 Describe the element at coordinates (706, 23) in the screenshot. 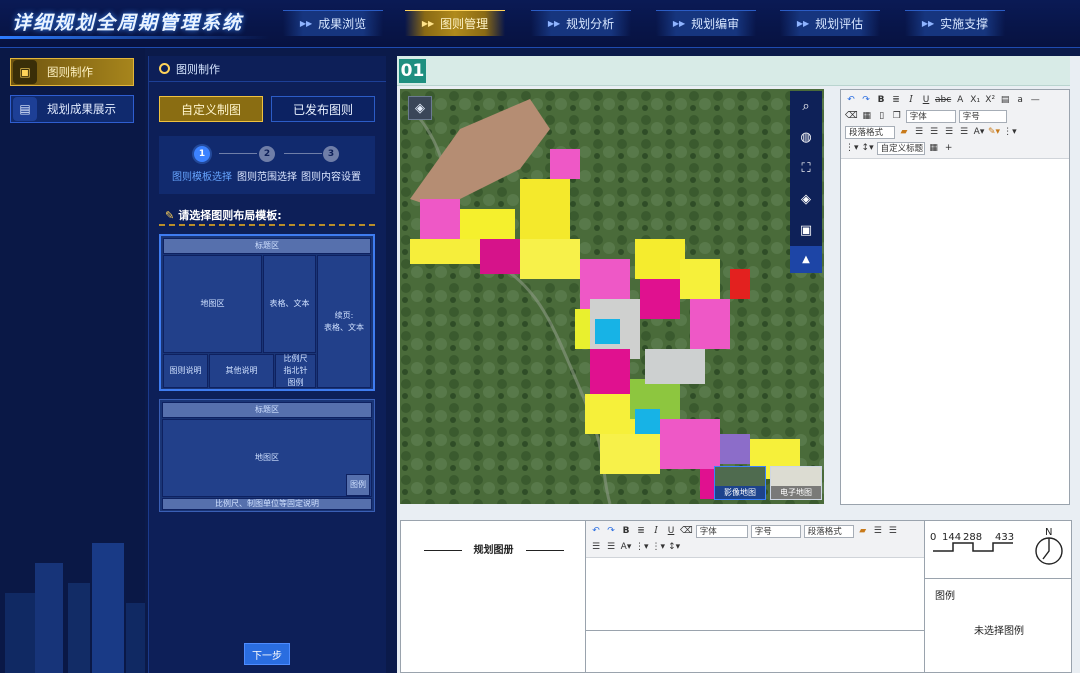

I see `tab-planning-review: ▶▶ 规划编审` at that location.